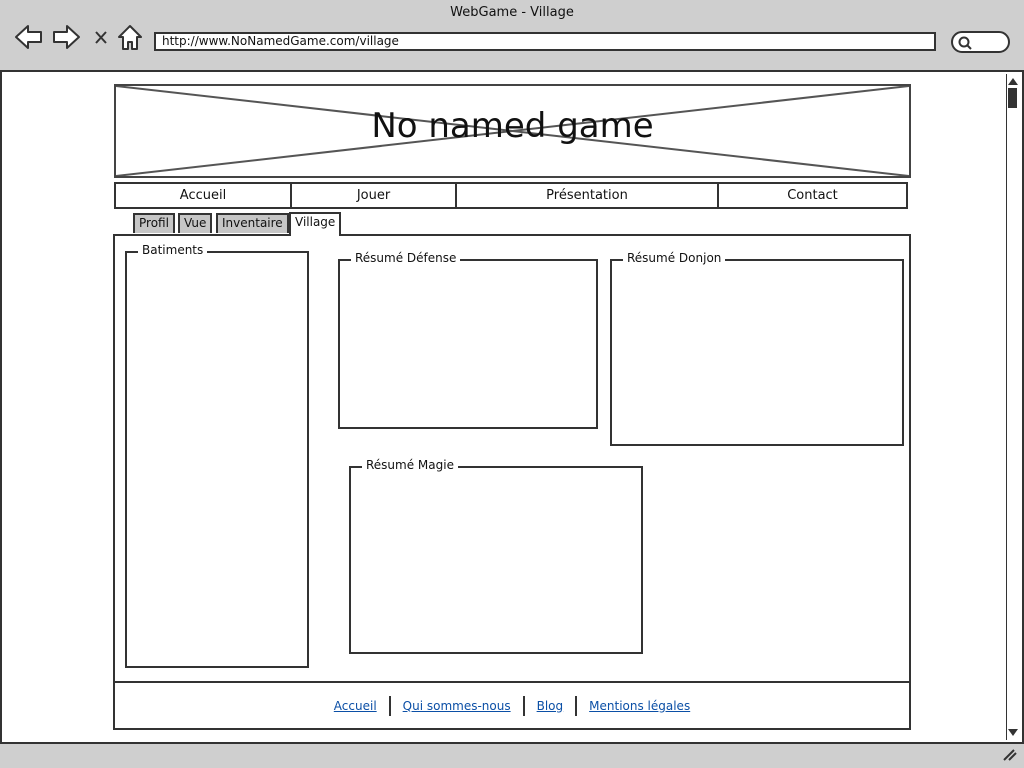 Image resolution: width=1024 pixels, height=768 pixels. I want to click on browser-status-bar, so click(512, 755).